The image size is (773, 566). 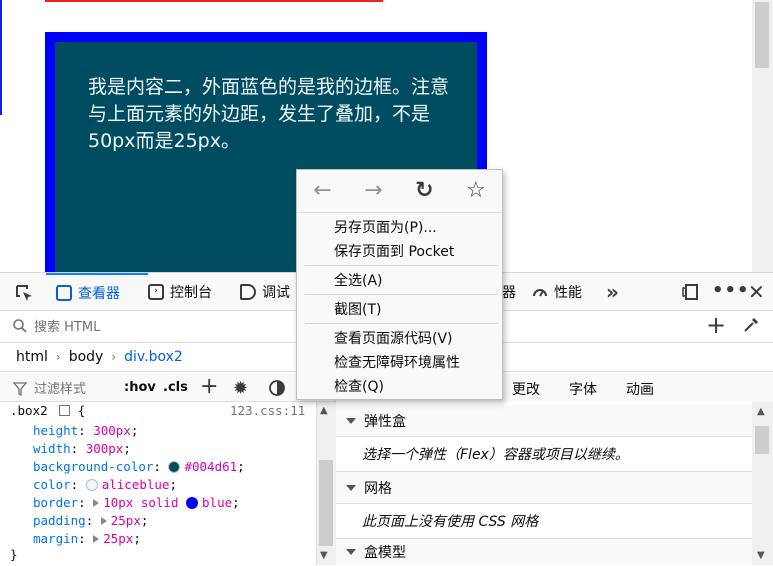 What do you see at coordinates (526, 389) in the screenshot?
I see `tab-changes: 更改` at bounding box center [526, 389].